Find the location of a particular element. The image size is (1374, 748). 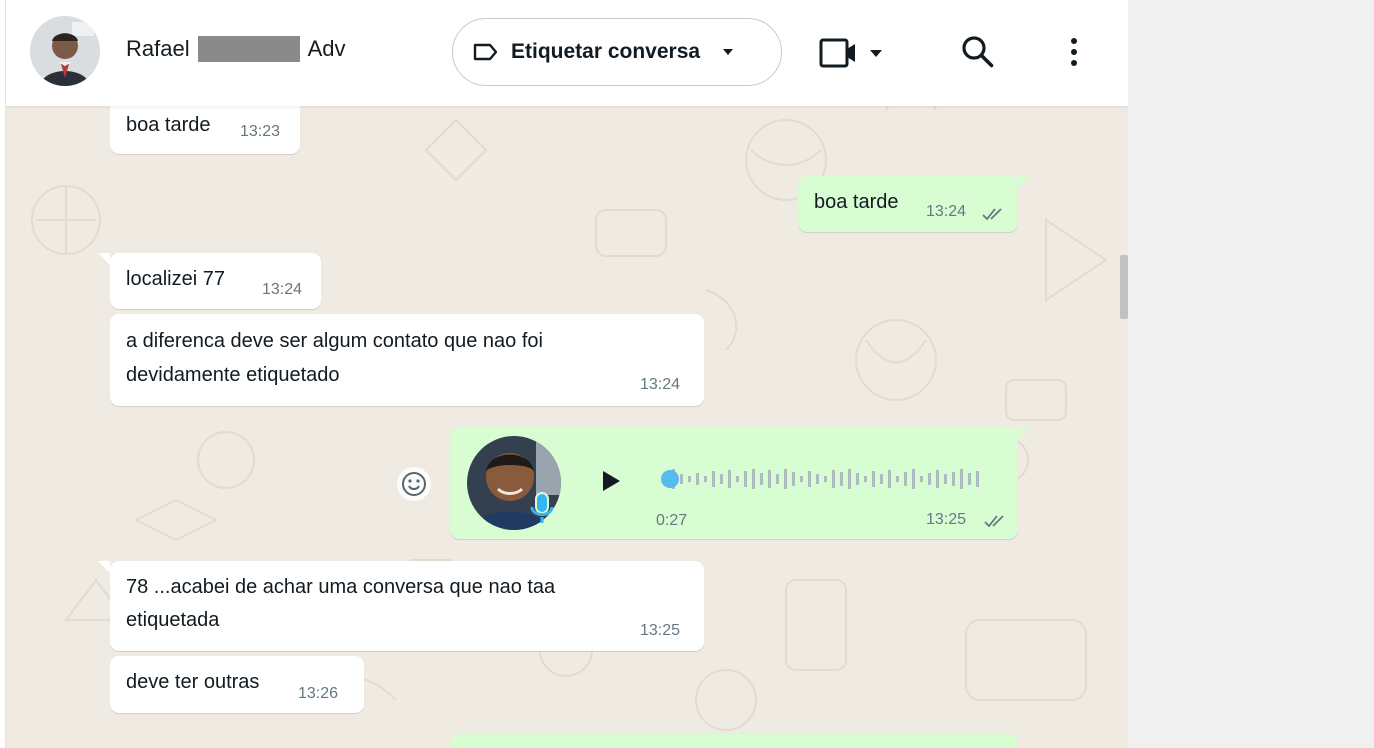

chat-scrollbar is located at coordinates (1124, 287).